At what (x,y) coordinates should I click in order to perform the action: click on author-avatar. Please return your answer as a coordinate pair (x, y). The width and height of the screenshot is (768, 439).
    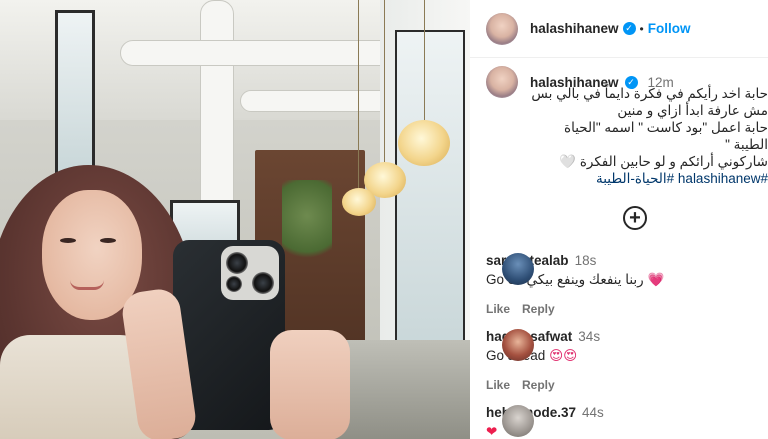
    Looking at the image, I should click on (502, 28).